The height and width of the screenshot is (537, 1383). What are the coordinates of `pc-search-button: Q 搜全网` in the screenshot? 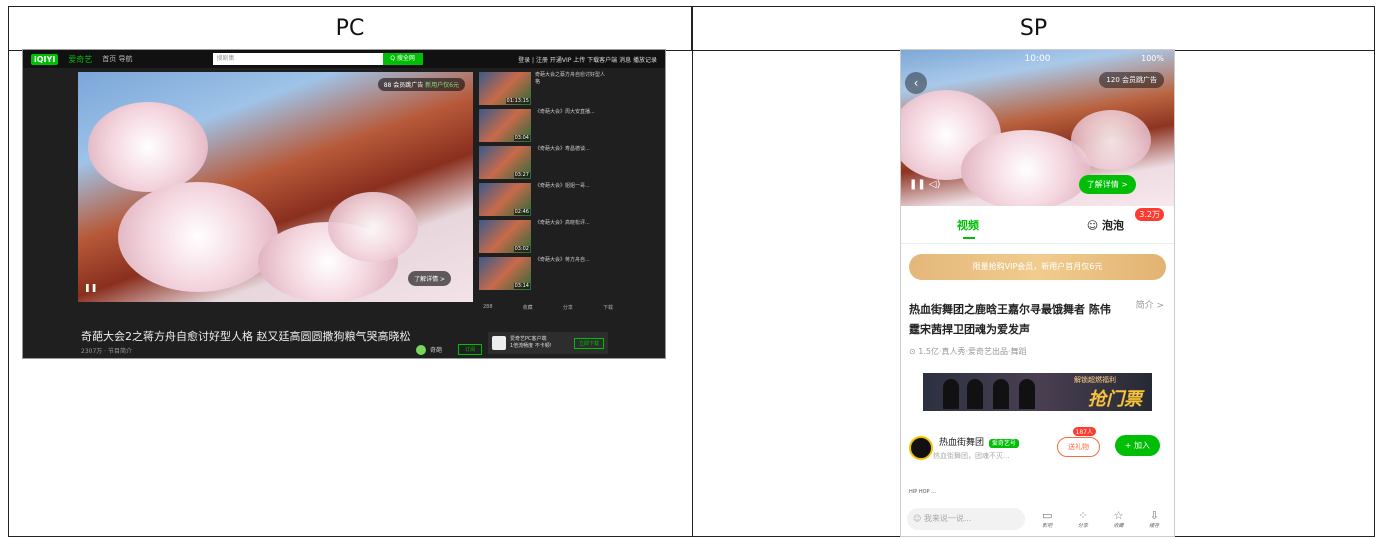 It's located at (402, 59).